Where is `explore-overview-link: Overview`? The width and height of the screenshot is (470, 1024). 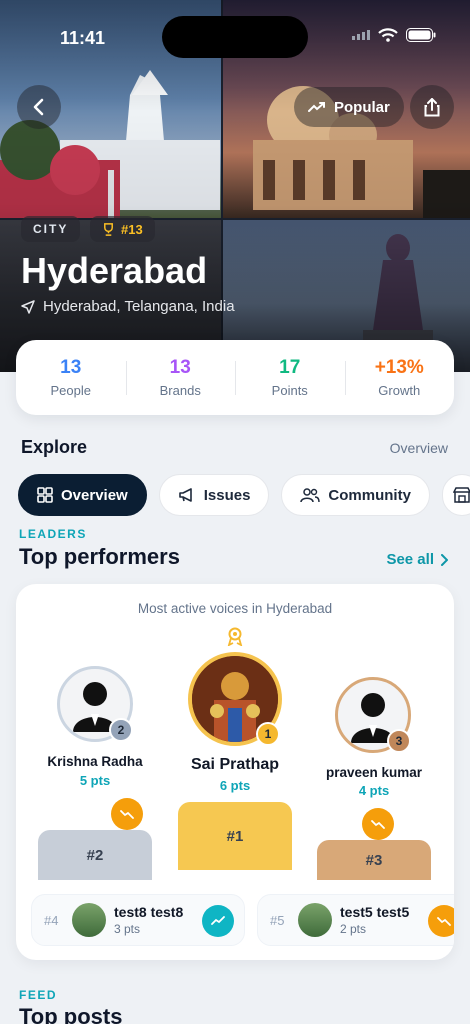
explore-overview-link: Overview is located at coordinates (419, 448).